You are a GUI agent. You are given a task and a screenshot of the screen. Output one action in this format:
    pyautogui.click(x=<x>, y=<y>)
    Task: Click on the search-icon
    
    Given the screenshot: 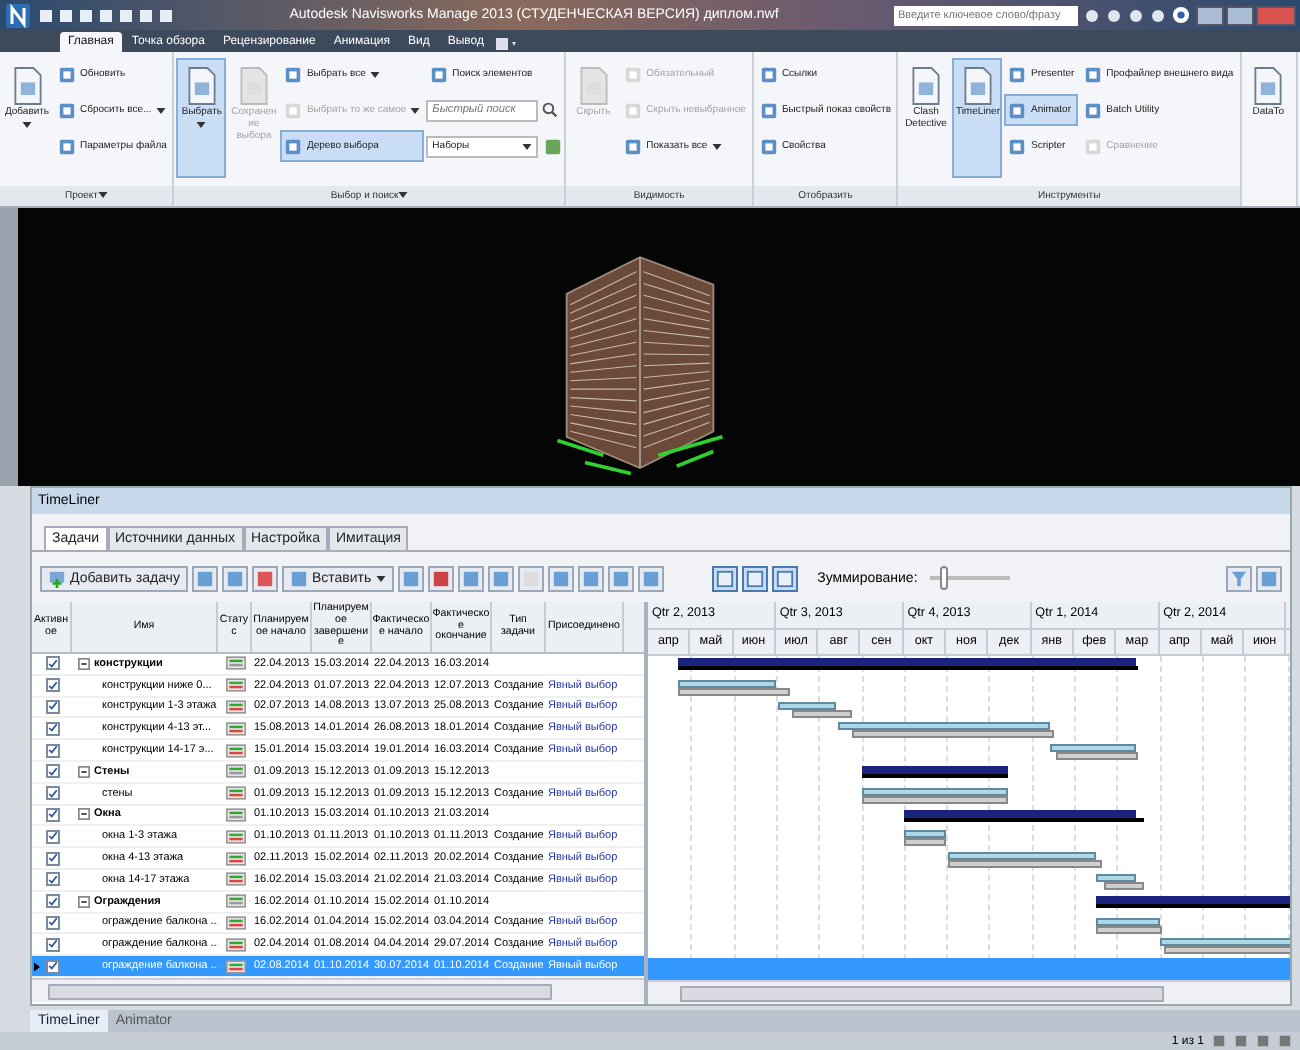 What is the action you would take?
    pyautogui.click(x=550, y=110)
    